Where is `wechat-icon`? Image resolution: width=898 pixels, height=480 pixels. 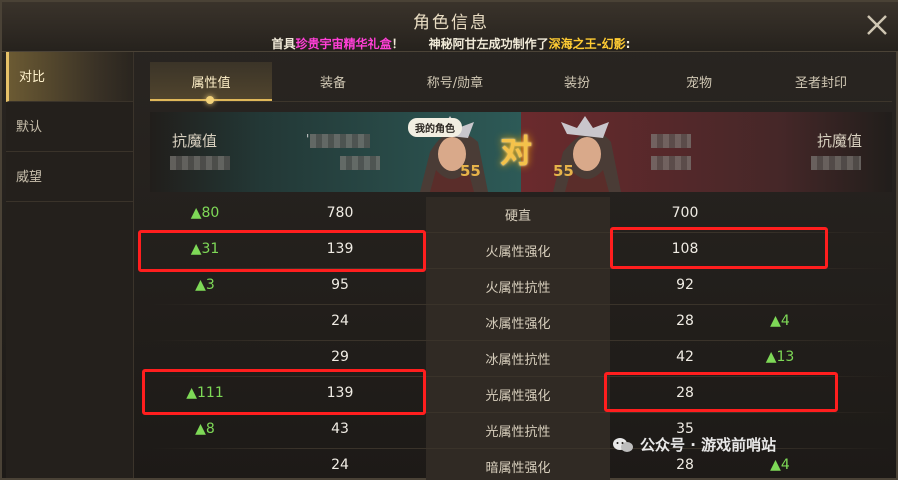 wechat-icon is located at coordinates (623, 445).